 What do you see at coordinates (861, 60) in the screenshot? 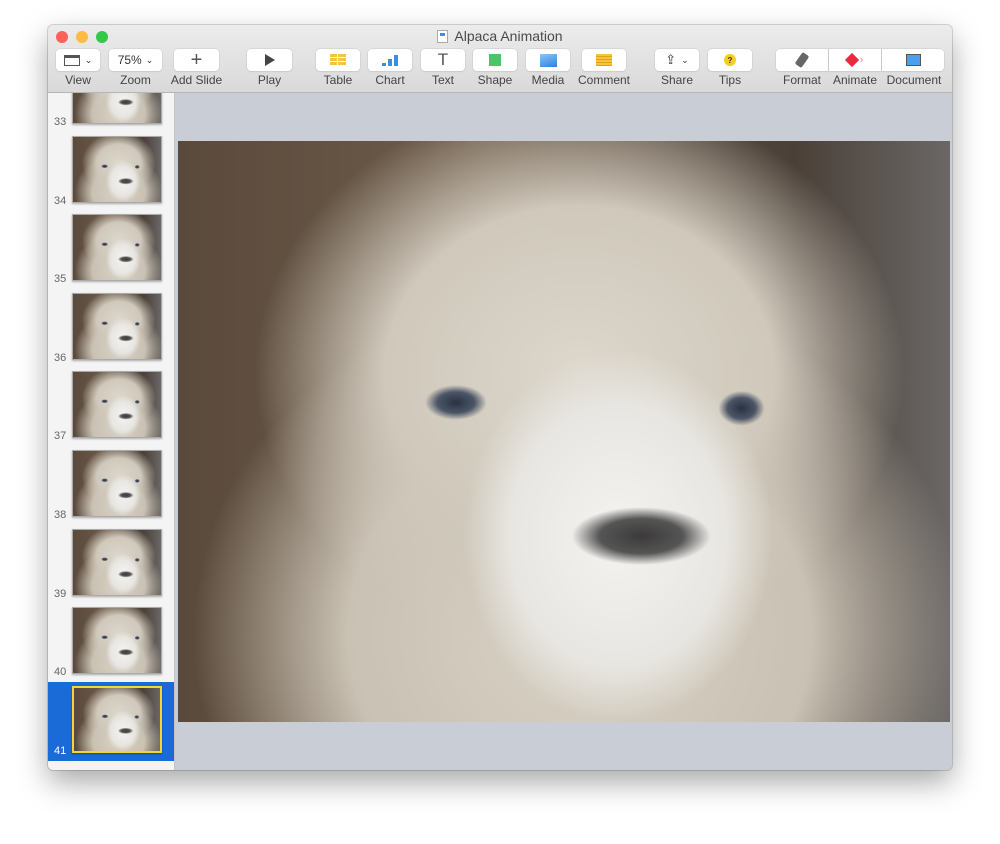
I see `chevron-right-icon: ›` at bounding box center [861, 60].